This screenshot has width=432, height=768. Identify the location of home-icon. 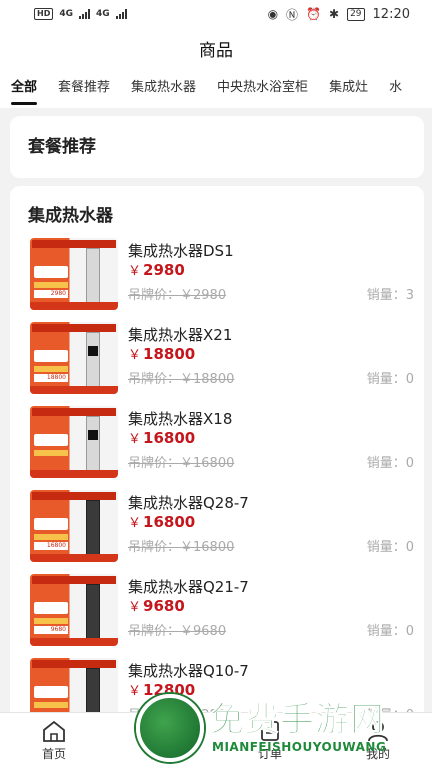
(54, 731).